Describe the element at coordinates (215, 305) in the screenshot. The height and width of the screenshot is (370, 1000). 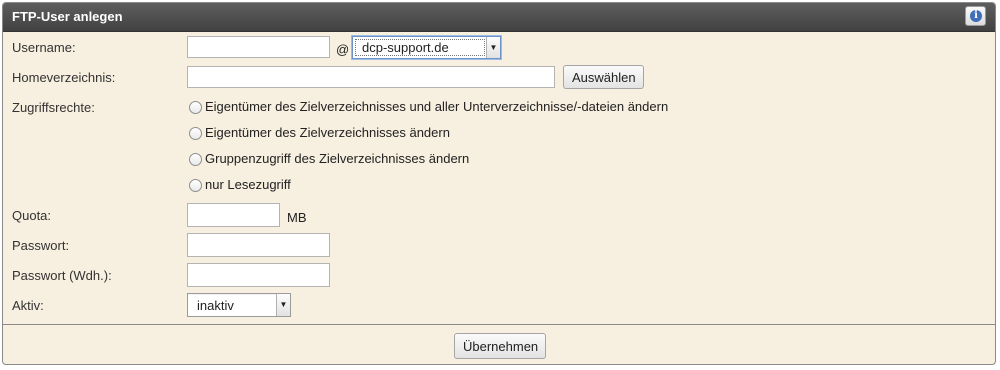
I see `active-select-value: inaktiv` at that location.